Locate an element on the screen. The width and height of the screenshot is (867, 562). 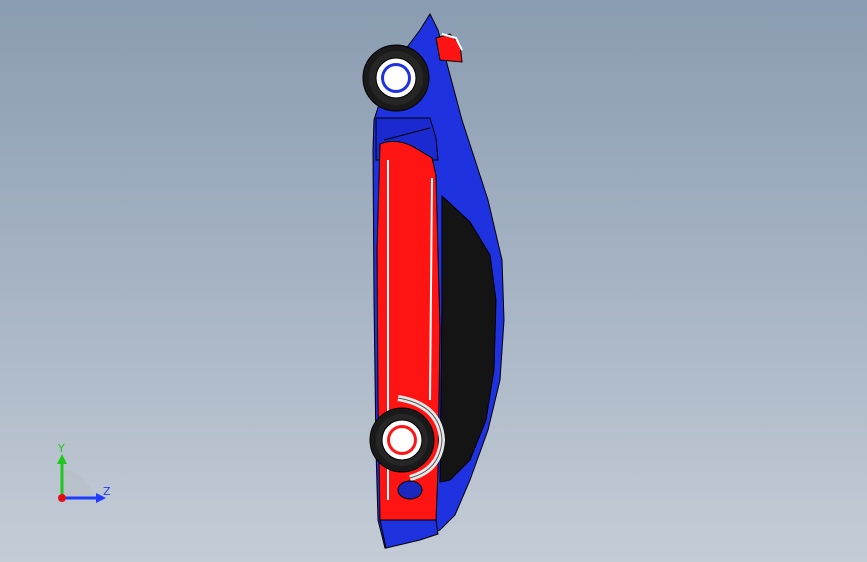
rear-spoiler is located at coordinates (449, 48).